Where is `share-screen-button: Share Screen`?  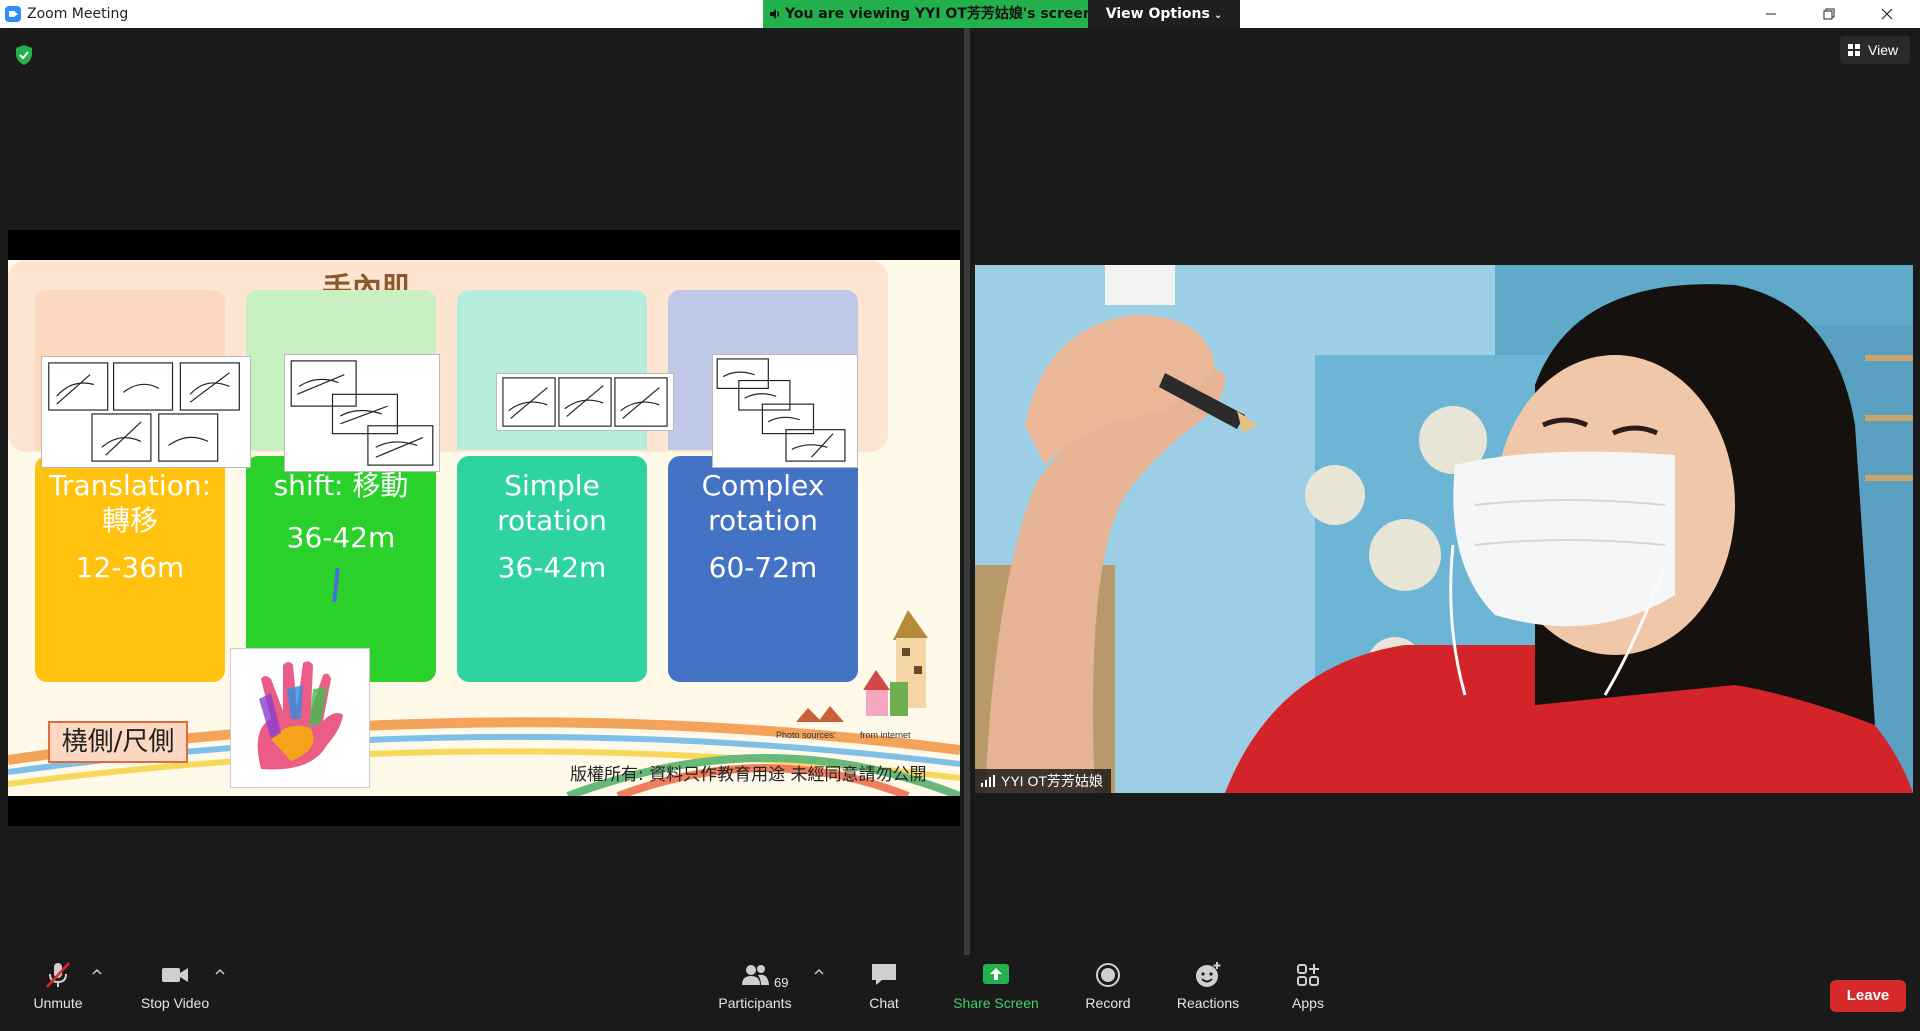
share-screen-button: Share Screen is located at coordinates (996, 993).